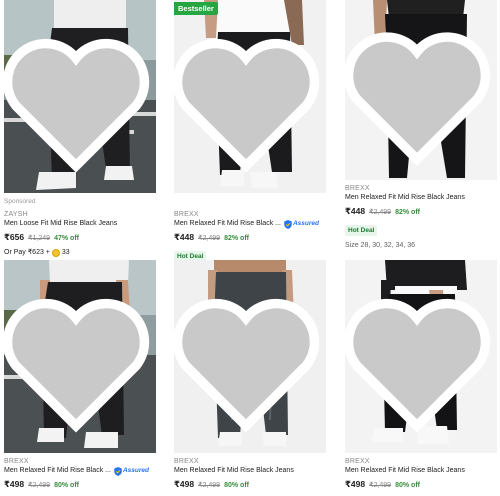 The height and width of the screenshot is (496, 500). Describe the element at coordinates (16, 214) in the screenshot. I see `brand-name: ZAYSH` at that location.